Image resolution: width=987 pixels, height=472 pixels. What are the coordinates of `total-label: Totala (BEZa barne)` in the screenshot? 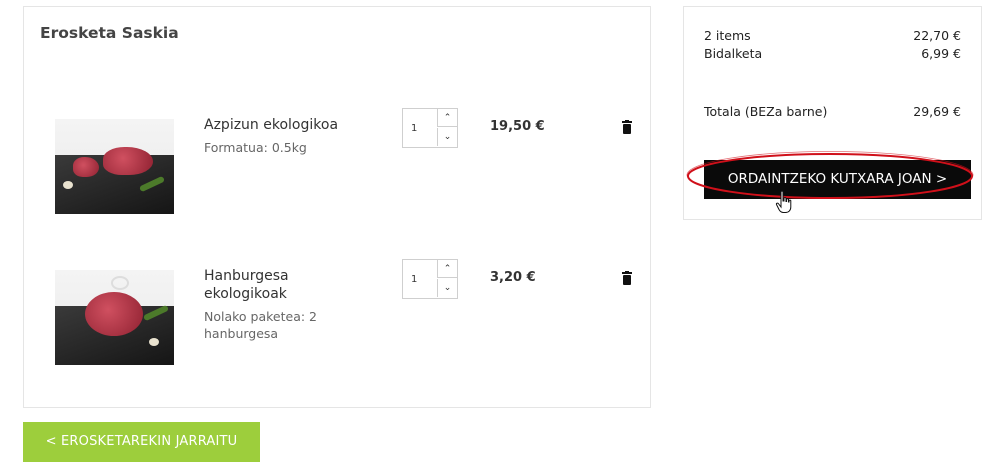 It's located at (766, 111).